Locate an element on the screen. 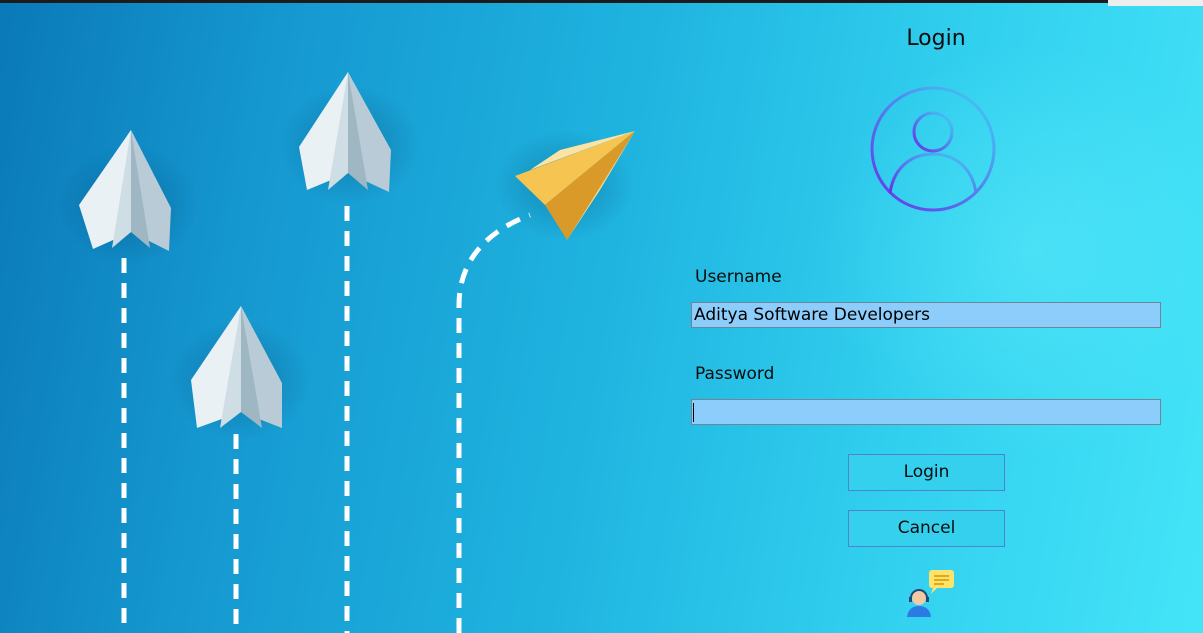  cancel-button: Cancel is located at coordinates (926, 528).